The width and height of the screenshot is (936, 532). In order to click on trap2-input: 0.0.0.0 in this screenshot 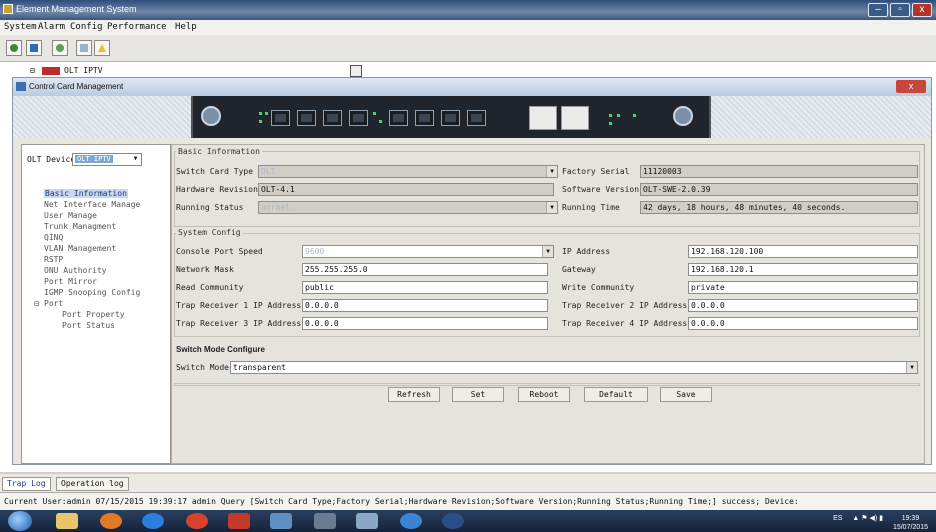, I will do `click(803, 305)`.